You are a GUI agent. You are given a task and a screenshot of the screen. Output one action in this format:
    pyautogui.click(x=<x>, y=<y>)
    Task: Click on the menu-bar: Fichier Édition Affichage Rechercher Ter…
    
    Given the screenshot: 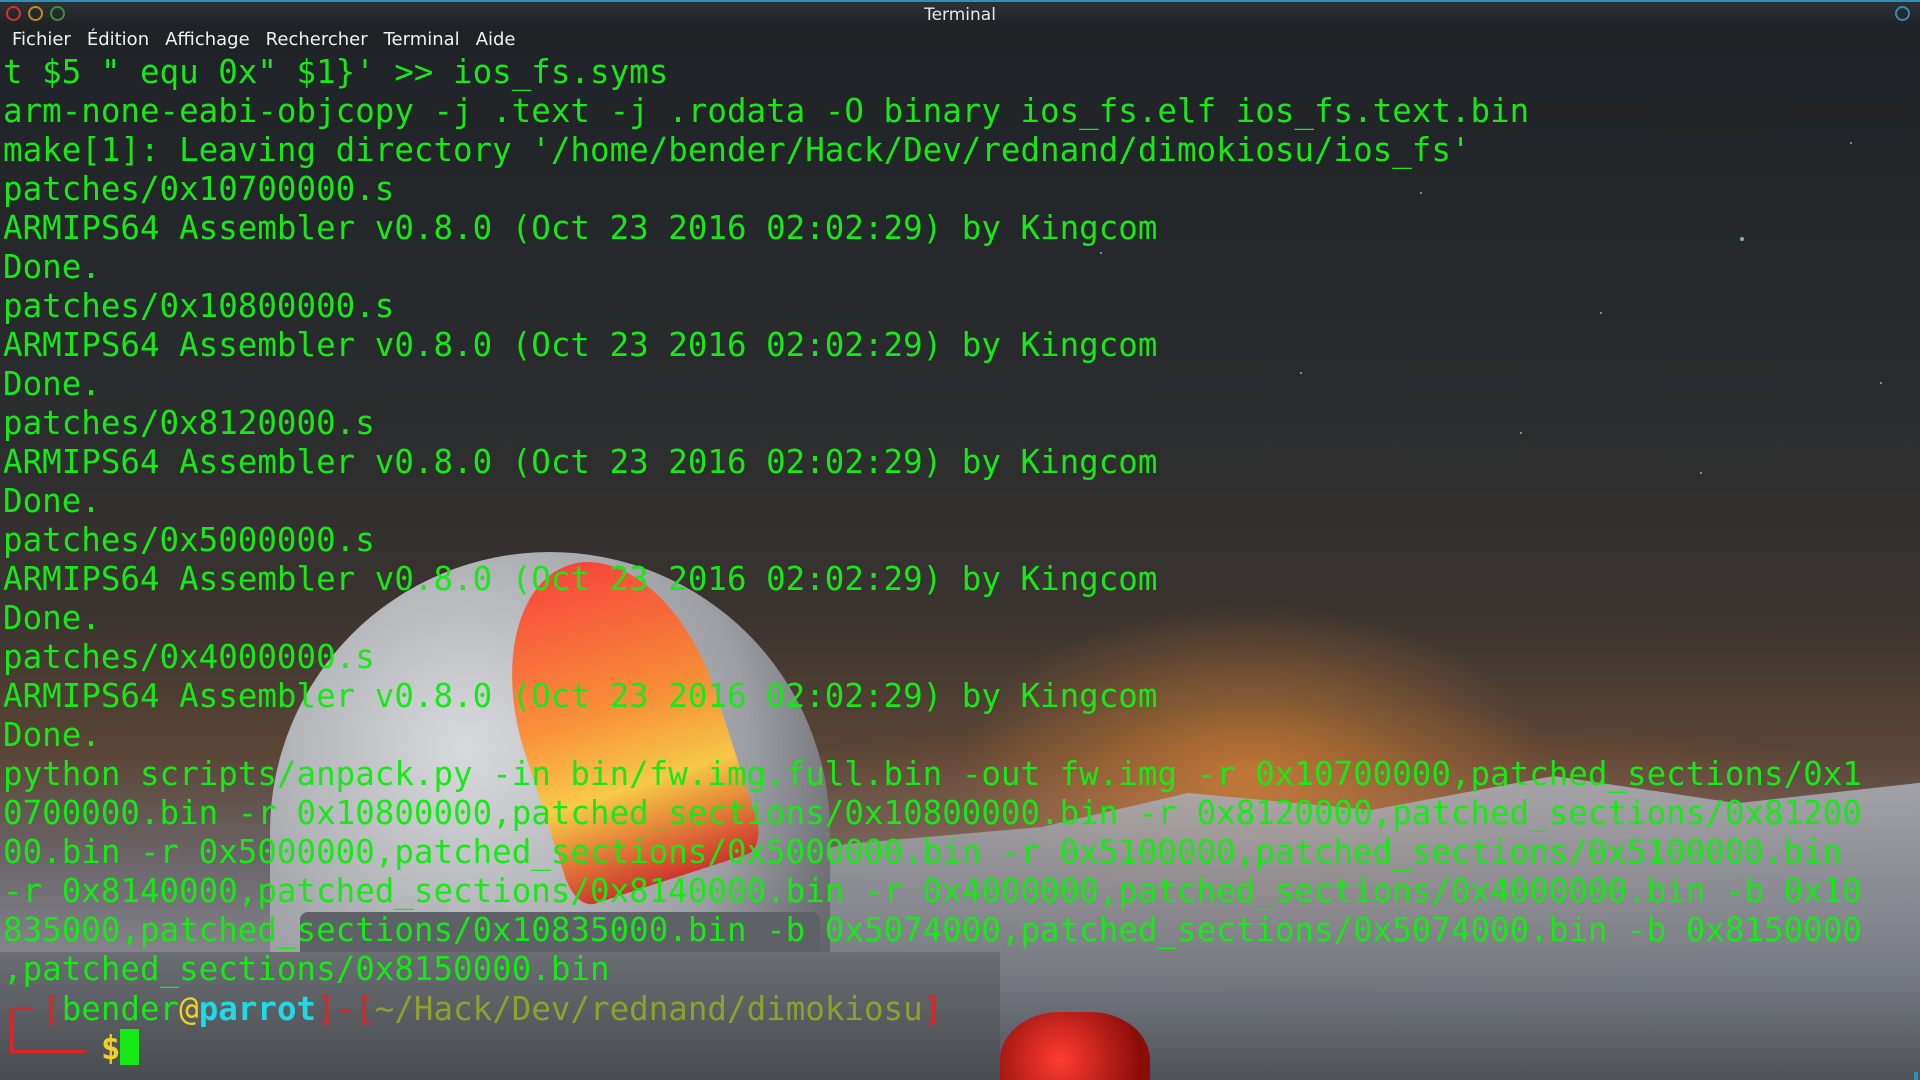 What is the action you would take?
    pyautogui.click(x=960, y=39)
    